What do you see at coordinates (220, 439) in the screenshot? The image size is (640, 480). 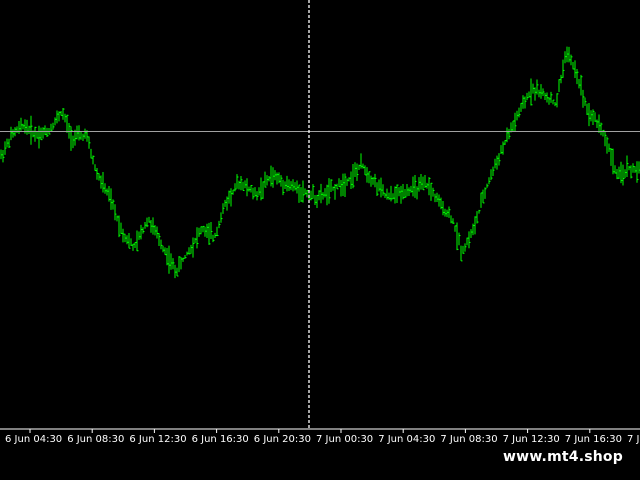 I see `time-tick-label: 6 Jun 16:30` at bounding box center [220, 439].